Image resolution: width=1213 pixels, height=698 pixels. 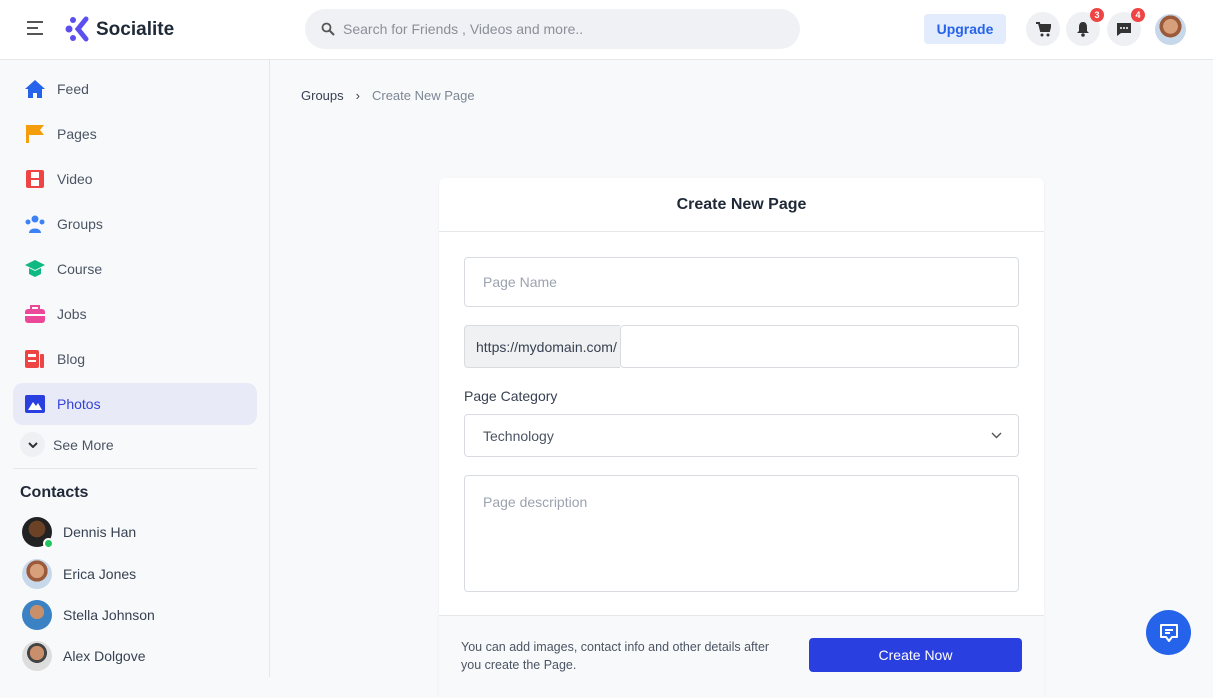 I want to click on notifications-badge: 3, so click(x=1097, y=15).